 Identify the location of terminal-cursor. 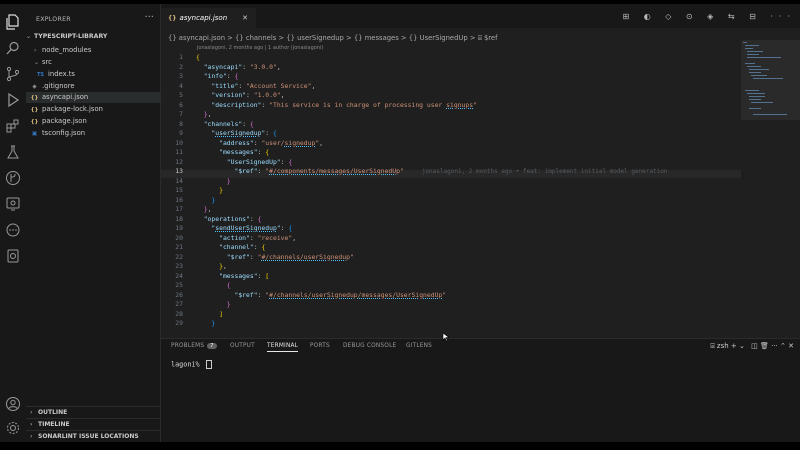
(208, 364).